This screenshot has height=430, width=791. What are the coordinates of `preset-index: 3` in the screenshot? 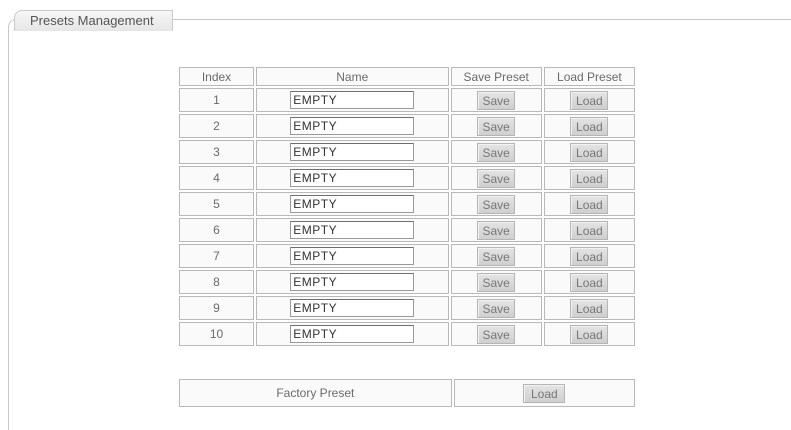 It's located at (216, 152).